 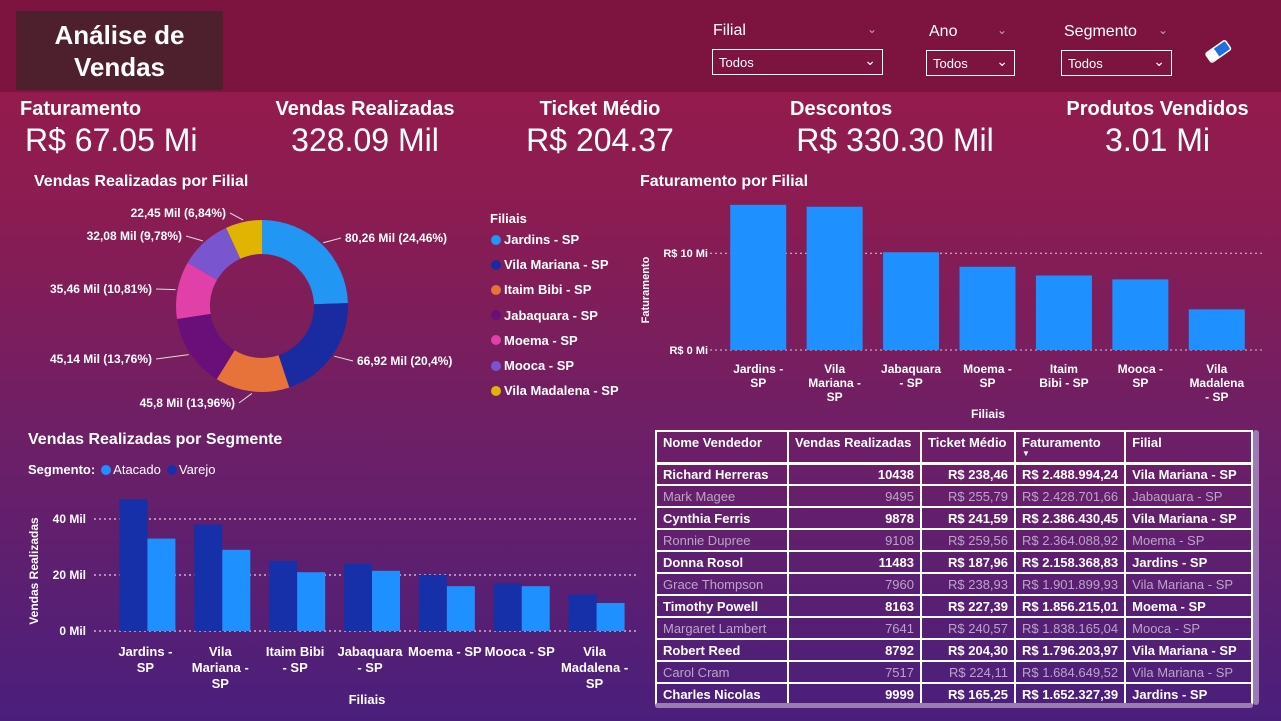 What do you see at coordinates (1085, 63) in the screenshot?
I see `segmento-dropdown-value: Todos` at bounding box center [1085, 63].